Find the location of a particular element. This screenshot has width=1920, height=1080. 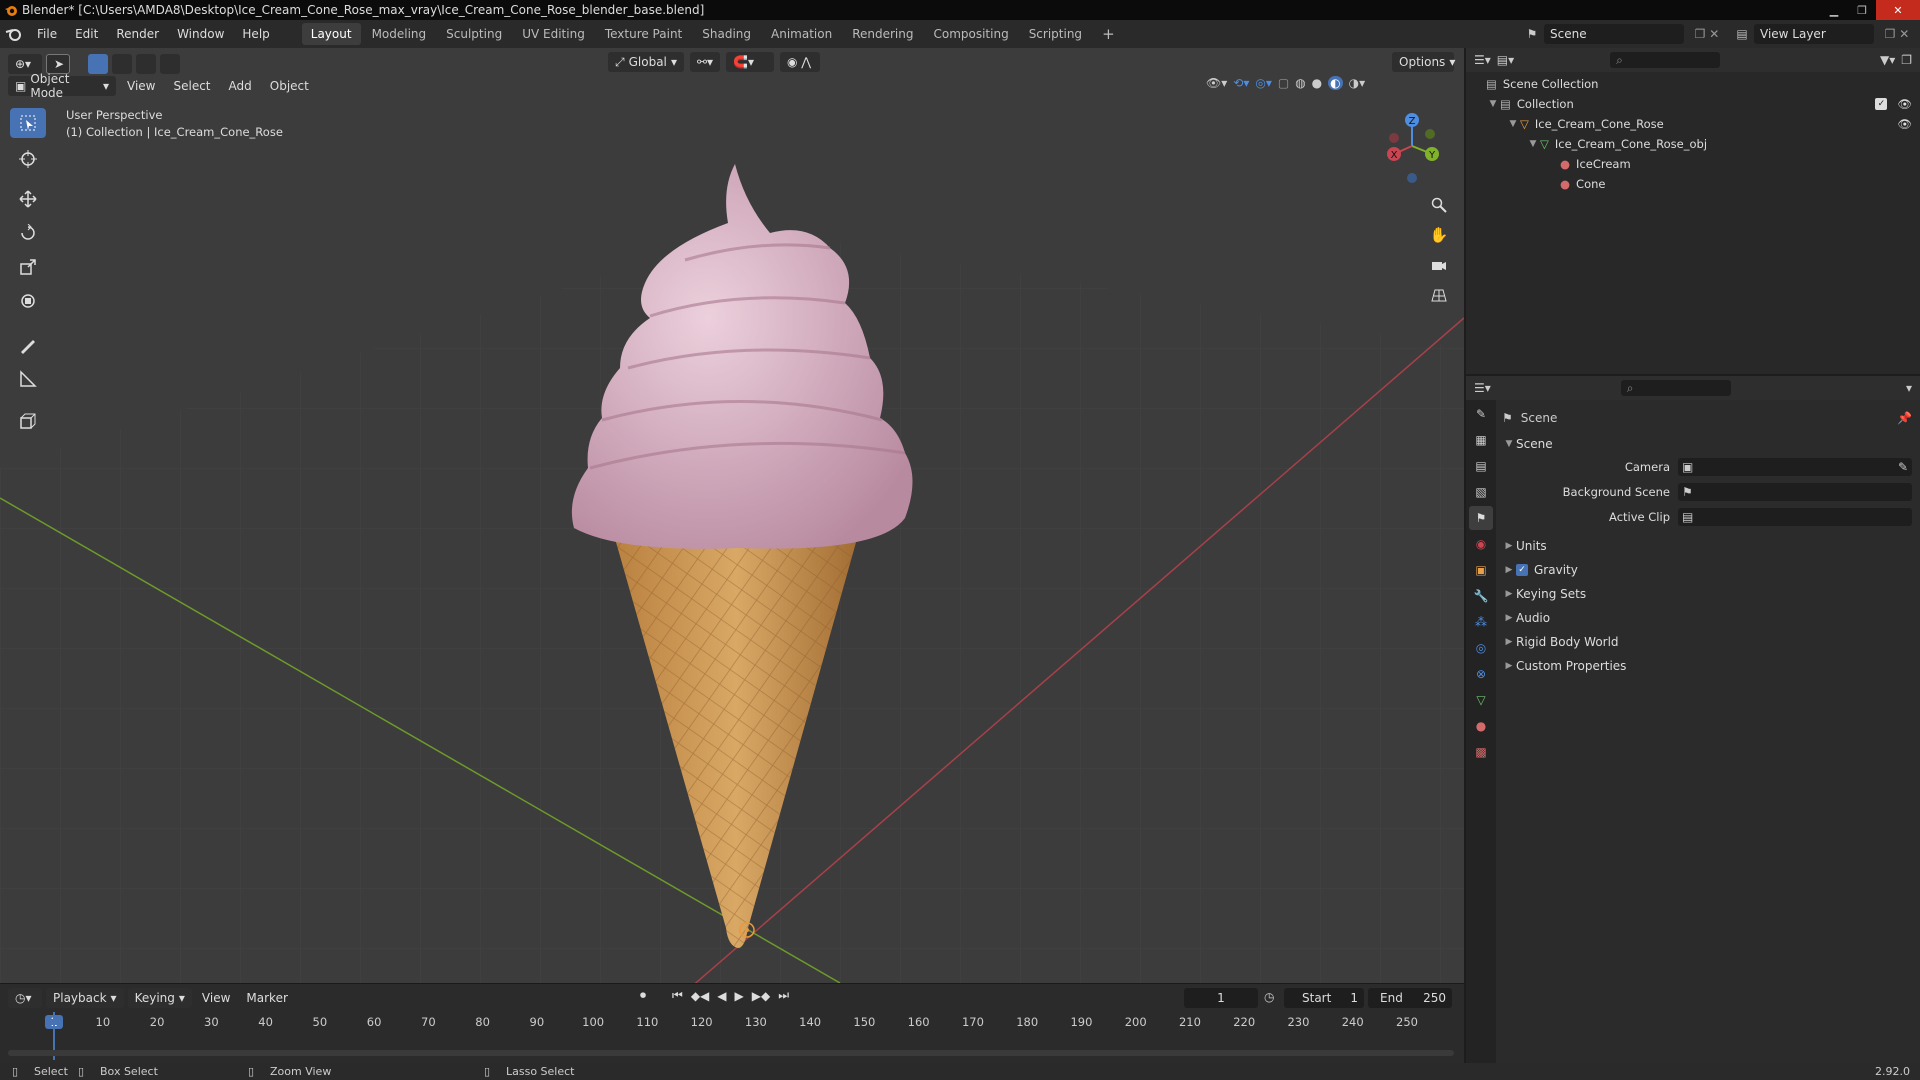

tree-item-icecream: ● IceCream is located at coordinates (1693, 164).